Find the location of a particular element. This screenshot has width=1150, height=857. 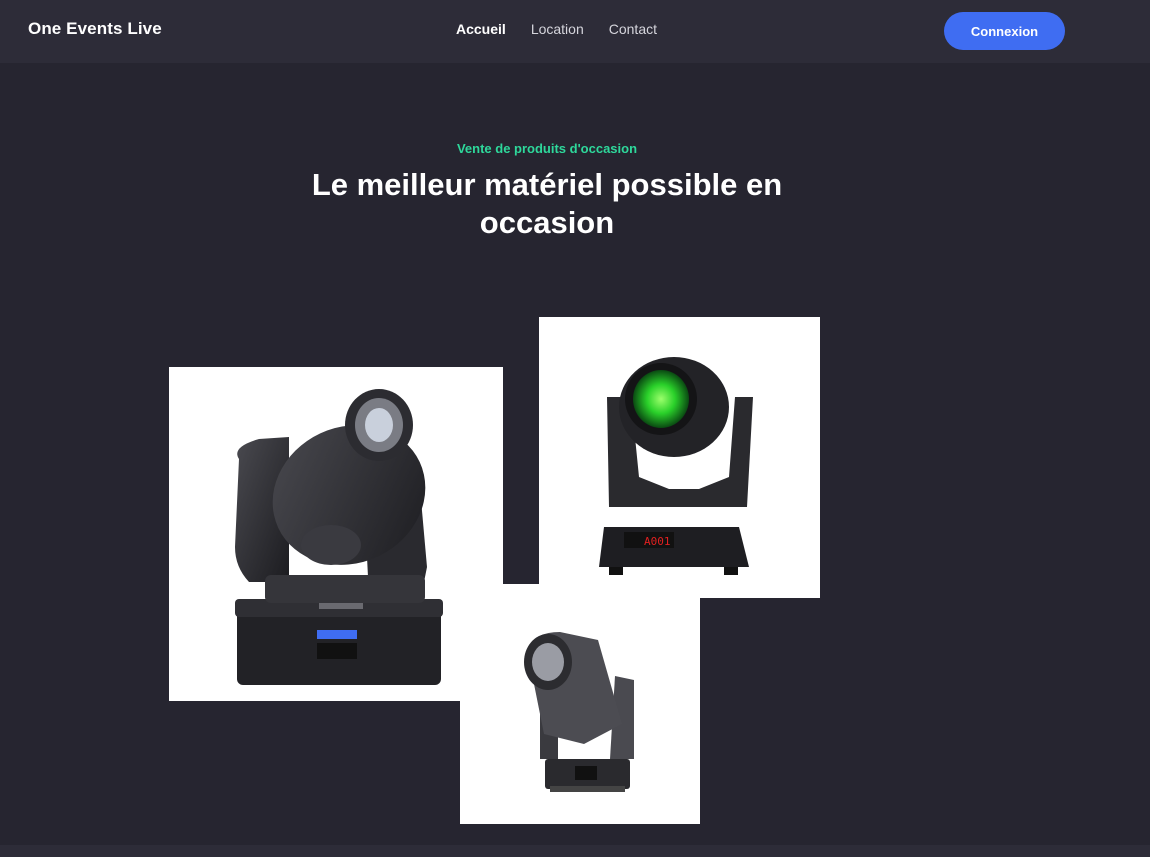

footer-edge is located at coordinates (575, 851).